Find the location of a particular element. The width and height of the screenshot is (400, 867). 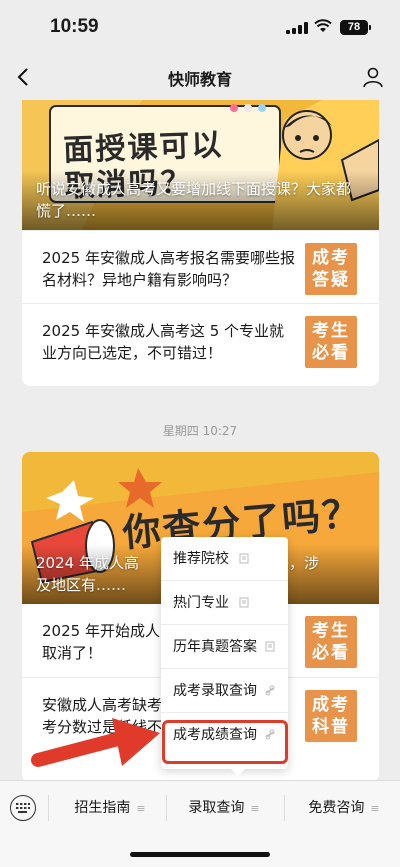

link-icon is located at coordinates (270, 690).